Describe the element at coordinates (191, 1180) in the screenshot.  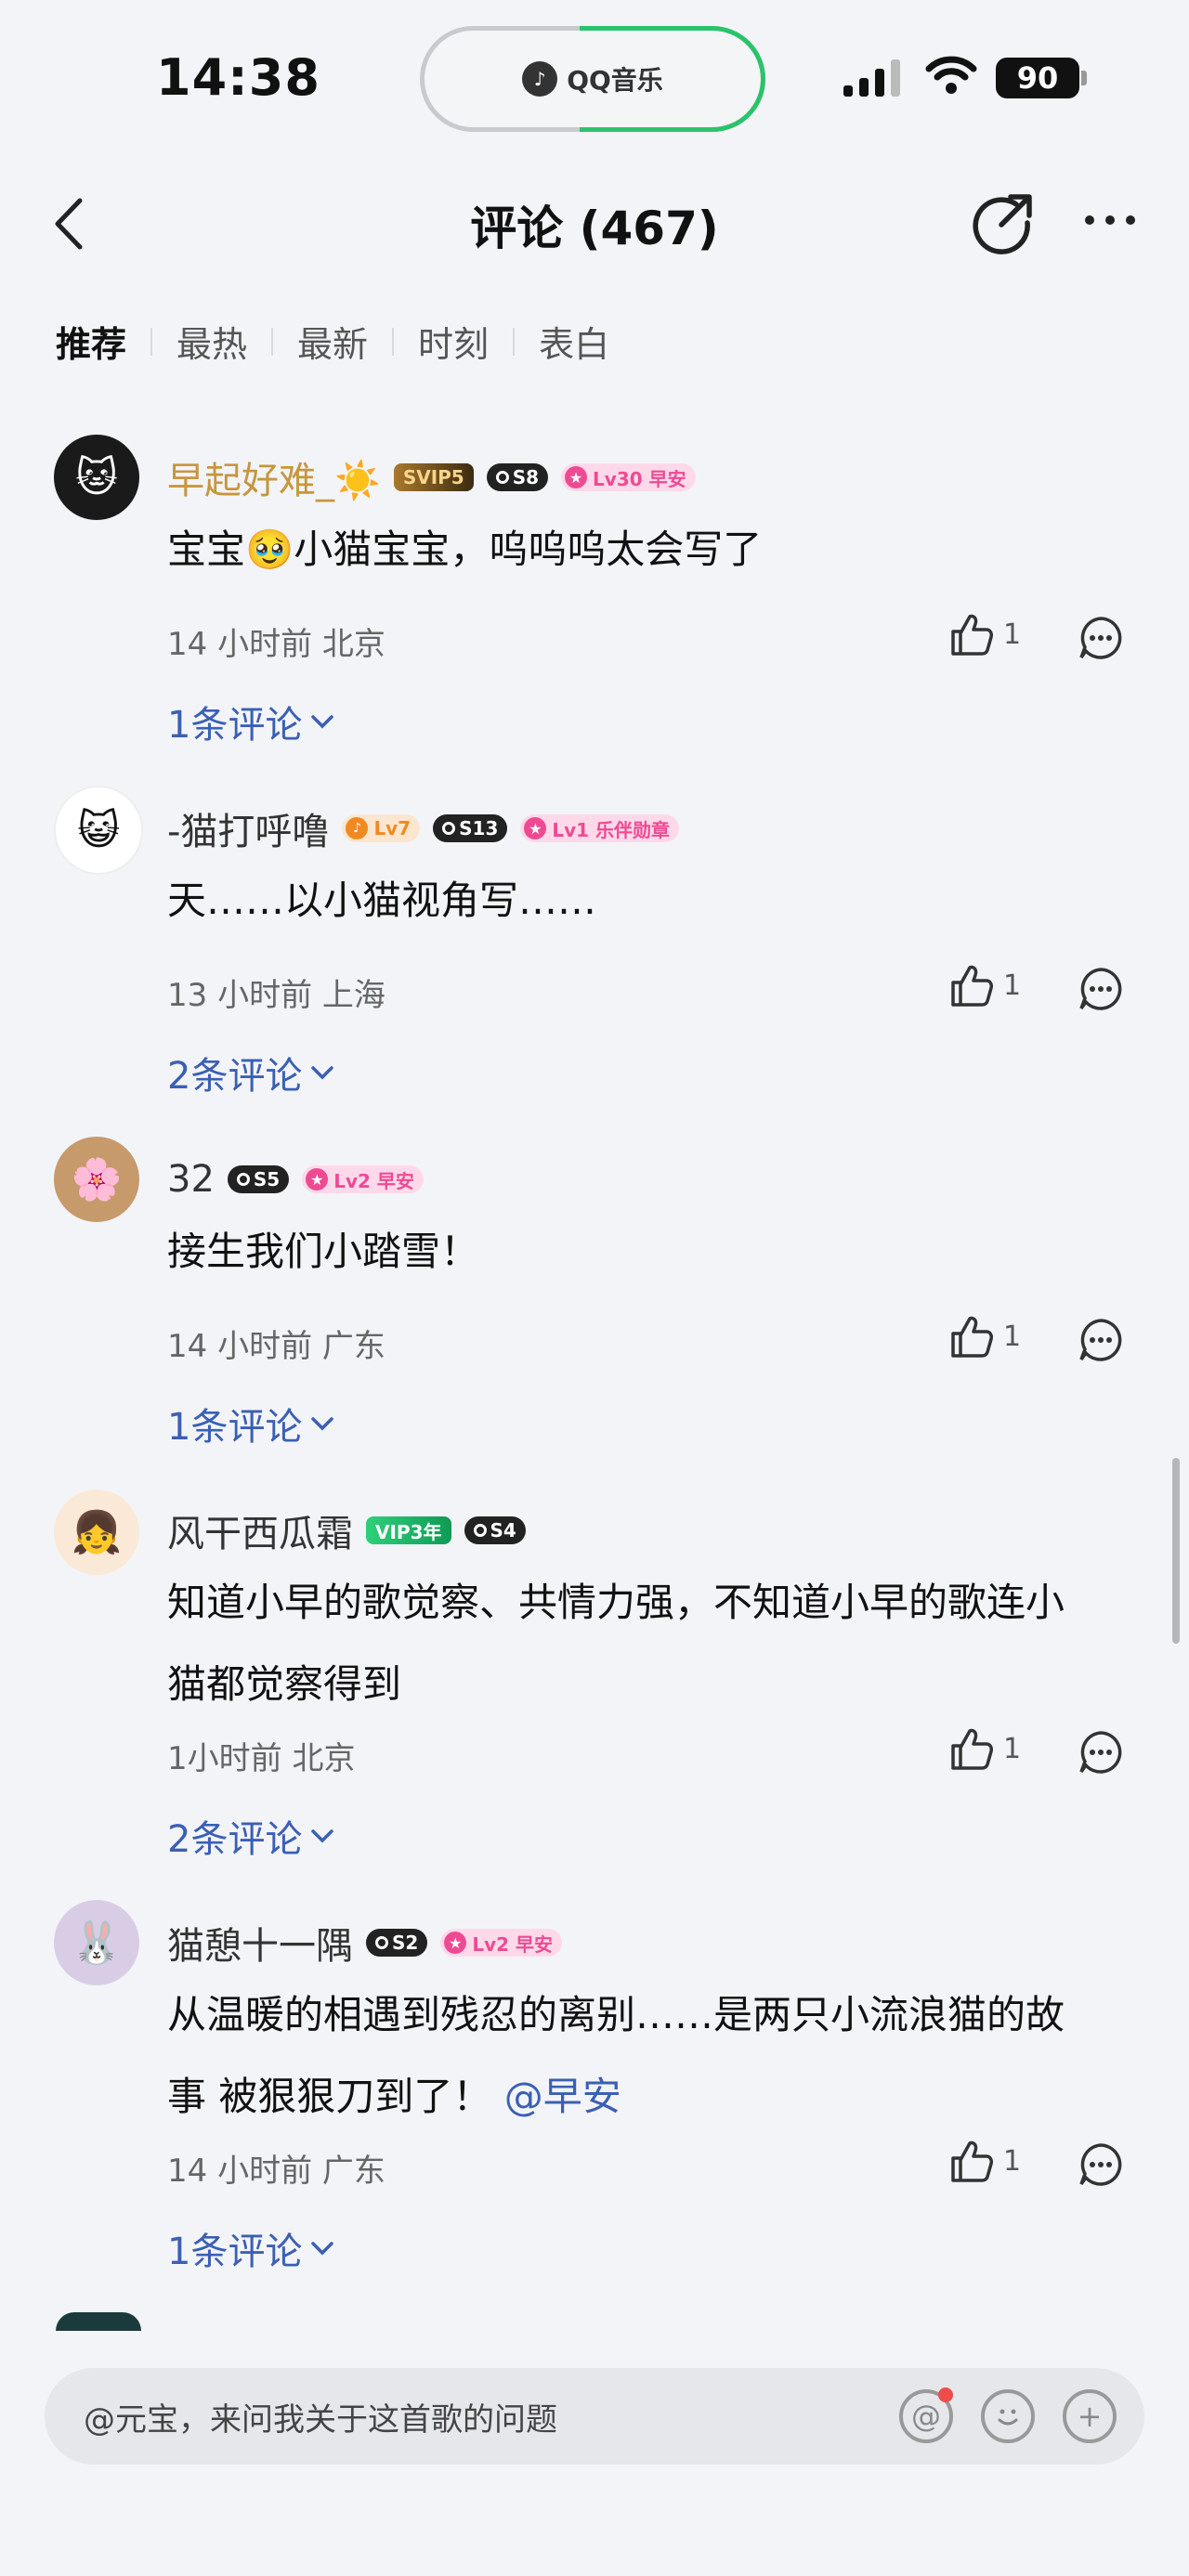
I see `username: 32` at that location.